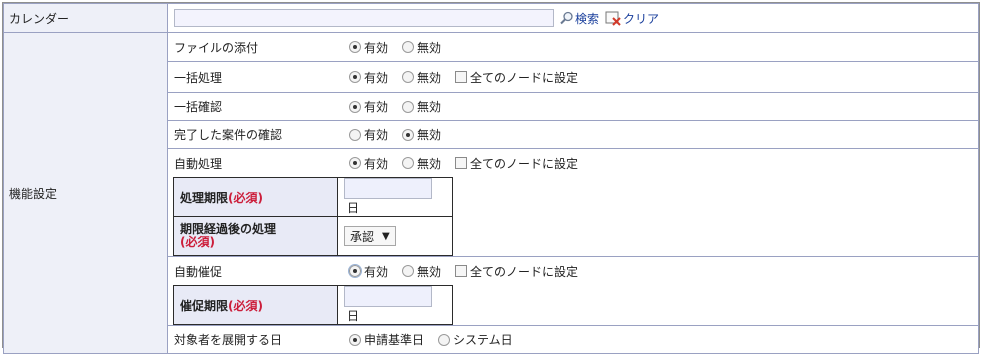  I want to click on process-deadline-unit: 日, so click(353, 208).